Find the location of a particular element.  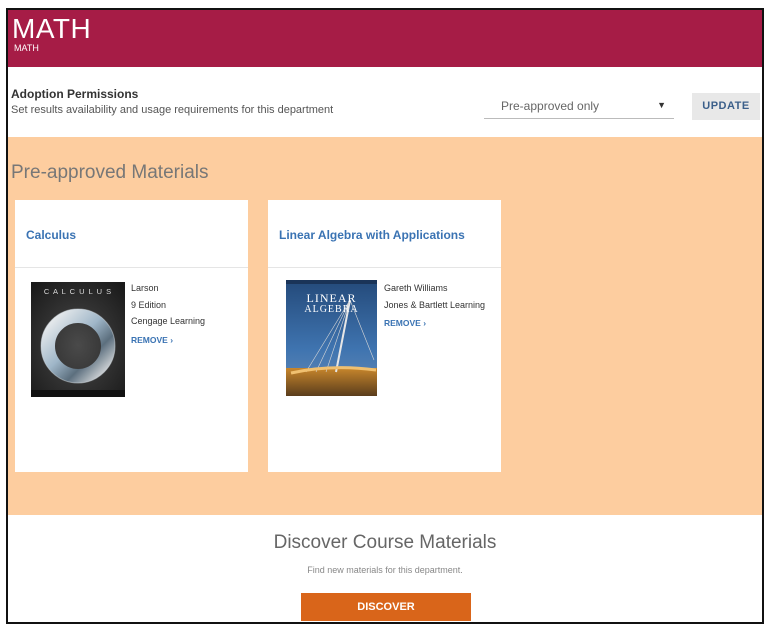

discover-subtitle: Find new materials for this department. is located at coordinates (385, 570).